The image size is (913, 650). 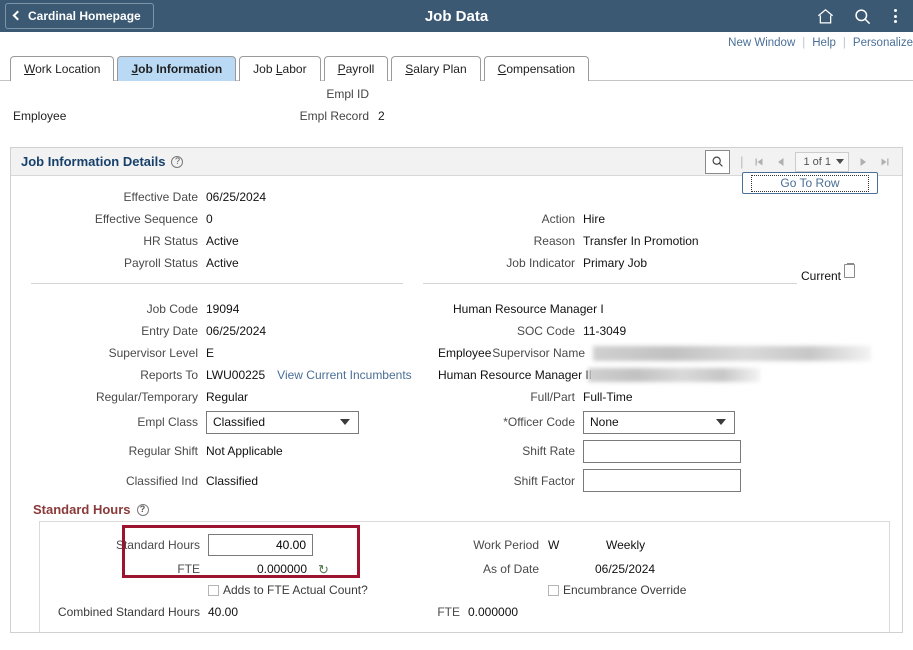 I want to click on tab-payroll: Payroll, so click(x=356, y=68).